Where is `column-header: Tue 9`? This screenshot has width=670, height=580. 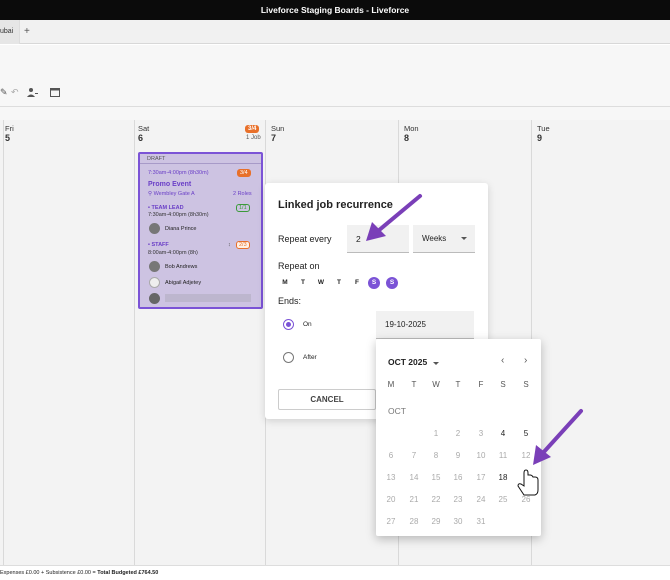 column-header: Tue 9 is located at coordinates (543, 133).